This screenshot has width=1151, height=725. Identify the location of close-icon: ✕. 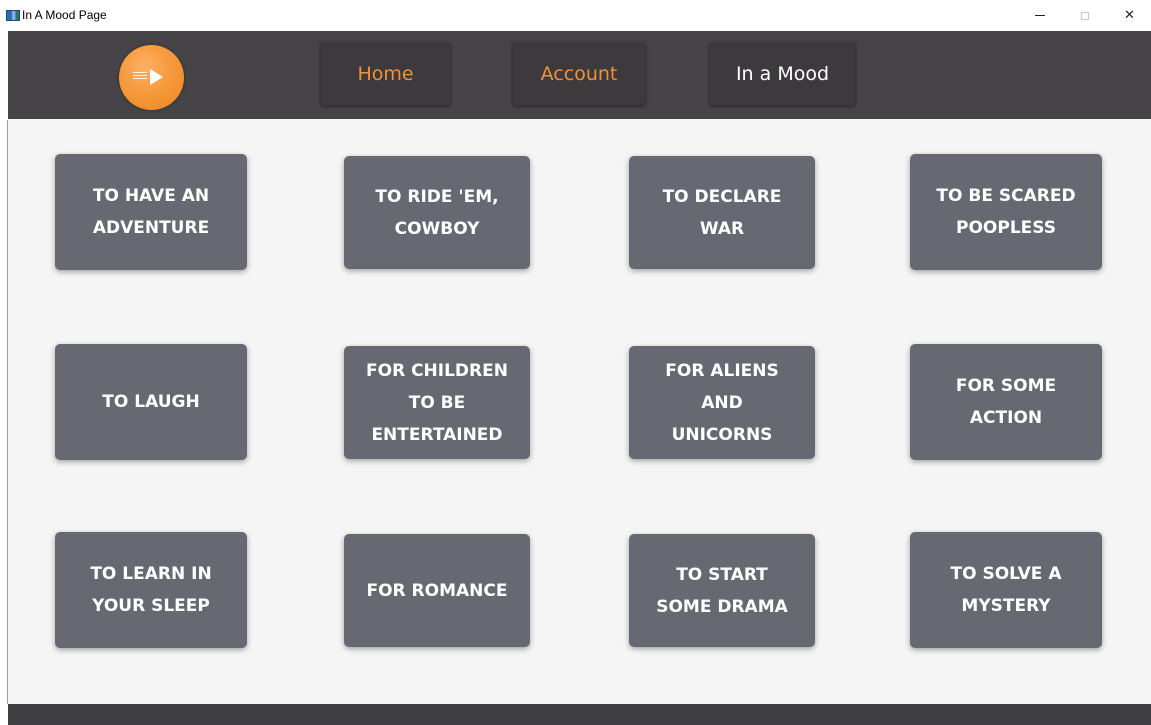
(1129, 15).